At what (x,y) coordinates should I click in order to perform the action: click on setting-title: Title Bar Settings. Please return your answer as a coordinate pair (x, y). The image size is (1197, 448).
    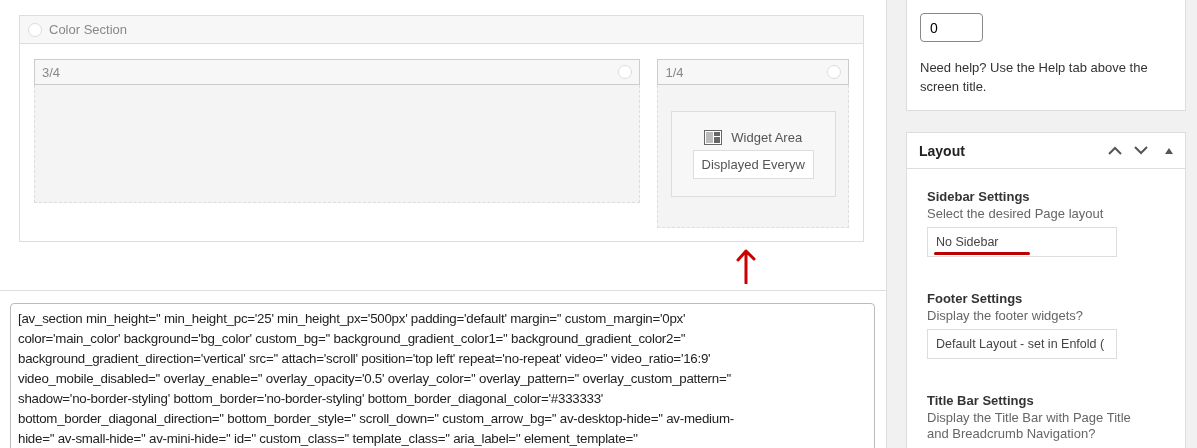
    Looking at the image, I should click on (981, 400).